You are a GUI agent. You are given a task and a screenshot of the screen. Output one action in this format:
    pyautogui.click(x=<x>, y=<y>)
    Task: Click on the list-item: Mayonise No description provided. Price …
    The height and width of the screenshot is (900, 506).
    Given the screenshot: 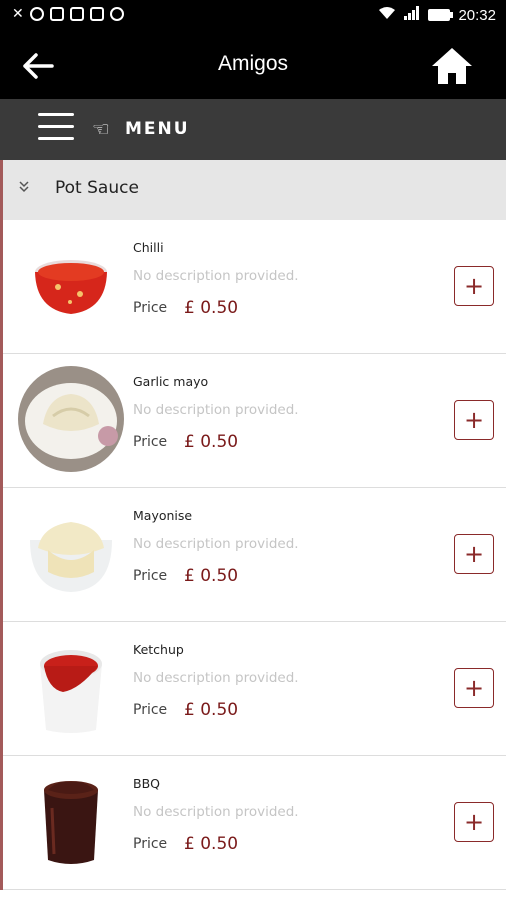 What is the action you would take?
    pyautogui.click(x=254, y=555)
    